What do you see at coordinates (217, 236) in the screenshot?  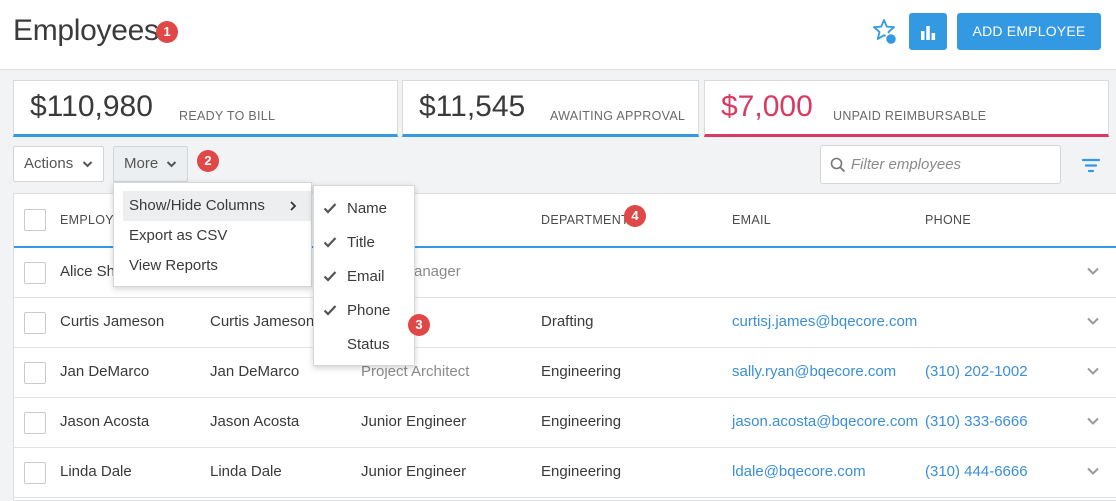 I see `menu-item-export-csv: Export as CSV` at bounding box center [217, 236].